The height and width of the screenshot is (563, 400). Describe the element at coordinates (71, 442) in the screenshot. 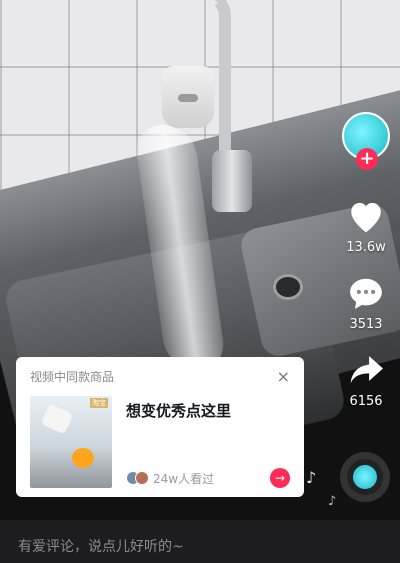

I see `product-thumbnail: 淘宝` at that location.